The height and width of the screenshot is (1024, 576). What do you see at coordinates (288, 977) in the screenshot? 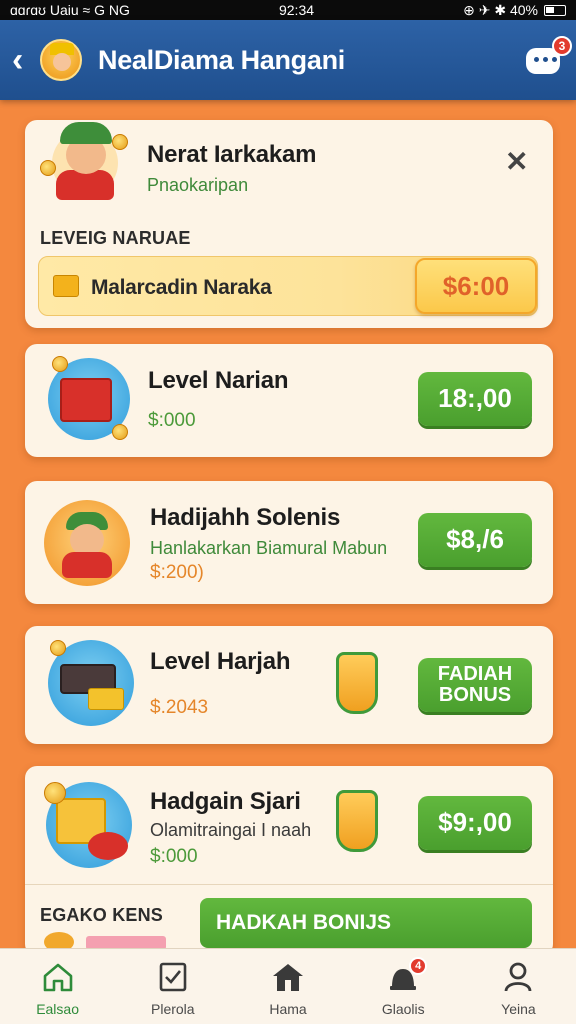
I see `house-icon` at bounding box center [288, 977].